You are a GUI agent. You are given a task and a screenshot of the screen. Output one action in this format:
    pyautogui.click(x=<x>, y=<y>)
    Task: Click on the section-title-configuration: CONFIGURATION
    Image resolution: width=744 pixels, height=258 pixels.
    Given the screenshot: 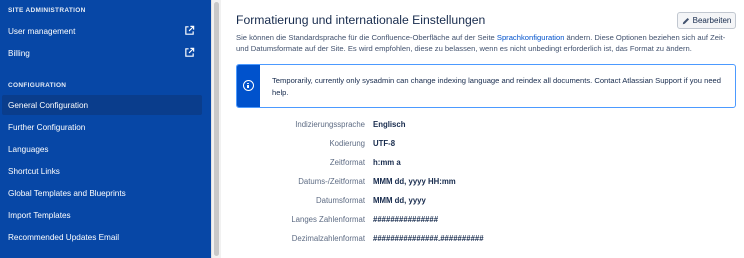 What is the action you would take?
    pyautogui.click(x=37, y=85)
    